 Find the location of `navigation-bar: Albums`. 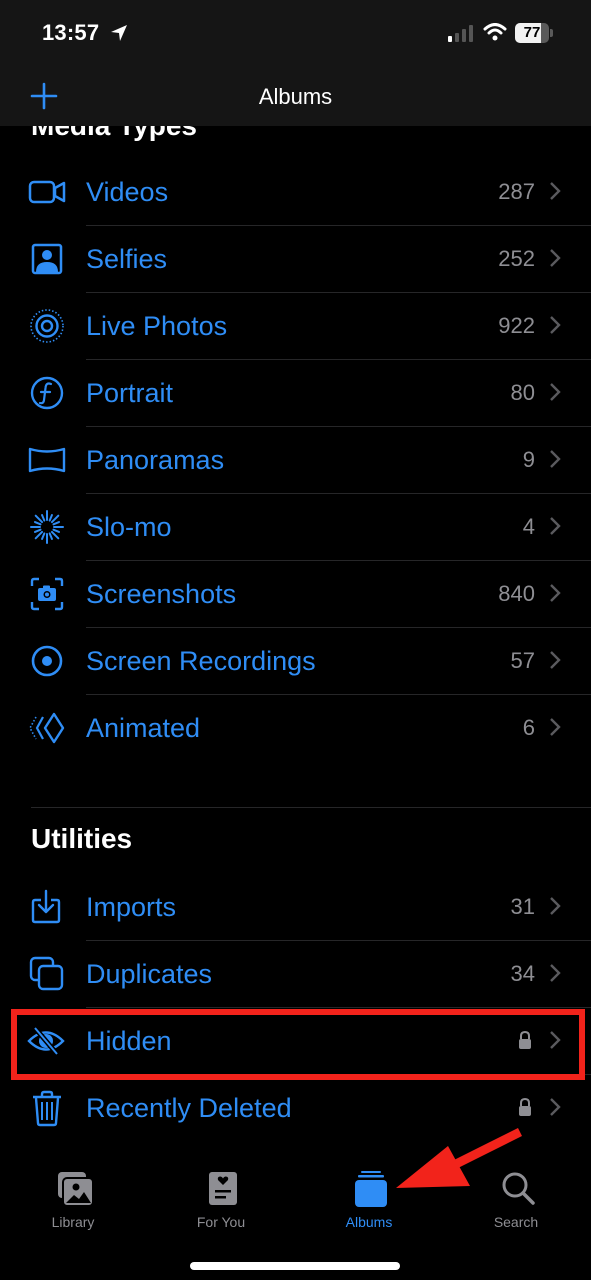

navigation-bar: Albums is located at coordinates (295, 97).